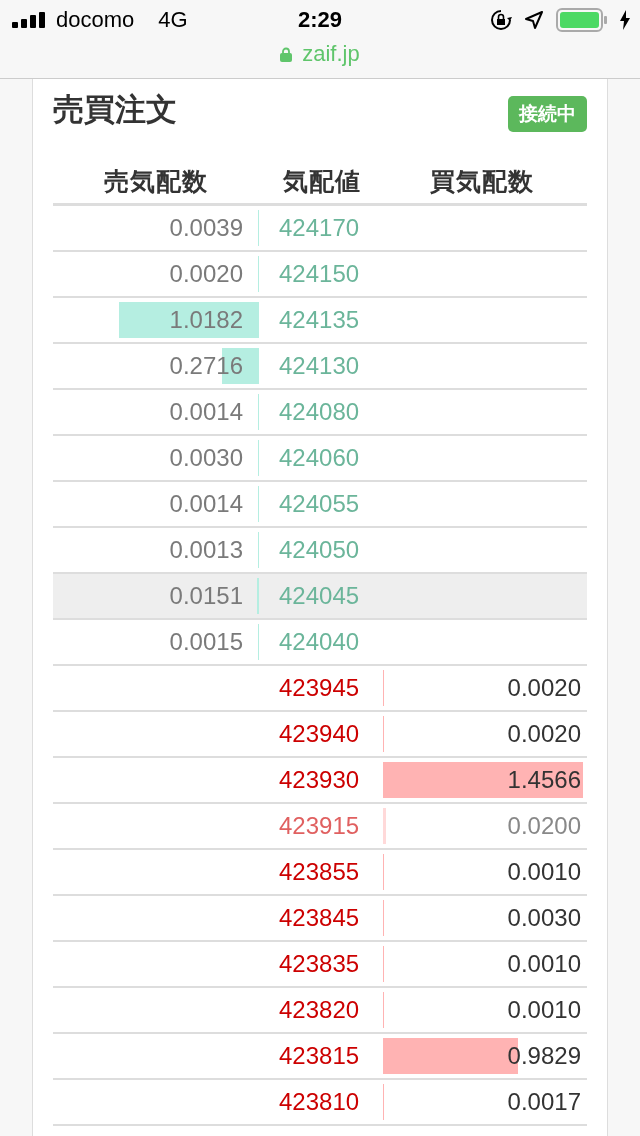  I want to click on price: 423930, so click(319, 779).